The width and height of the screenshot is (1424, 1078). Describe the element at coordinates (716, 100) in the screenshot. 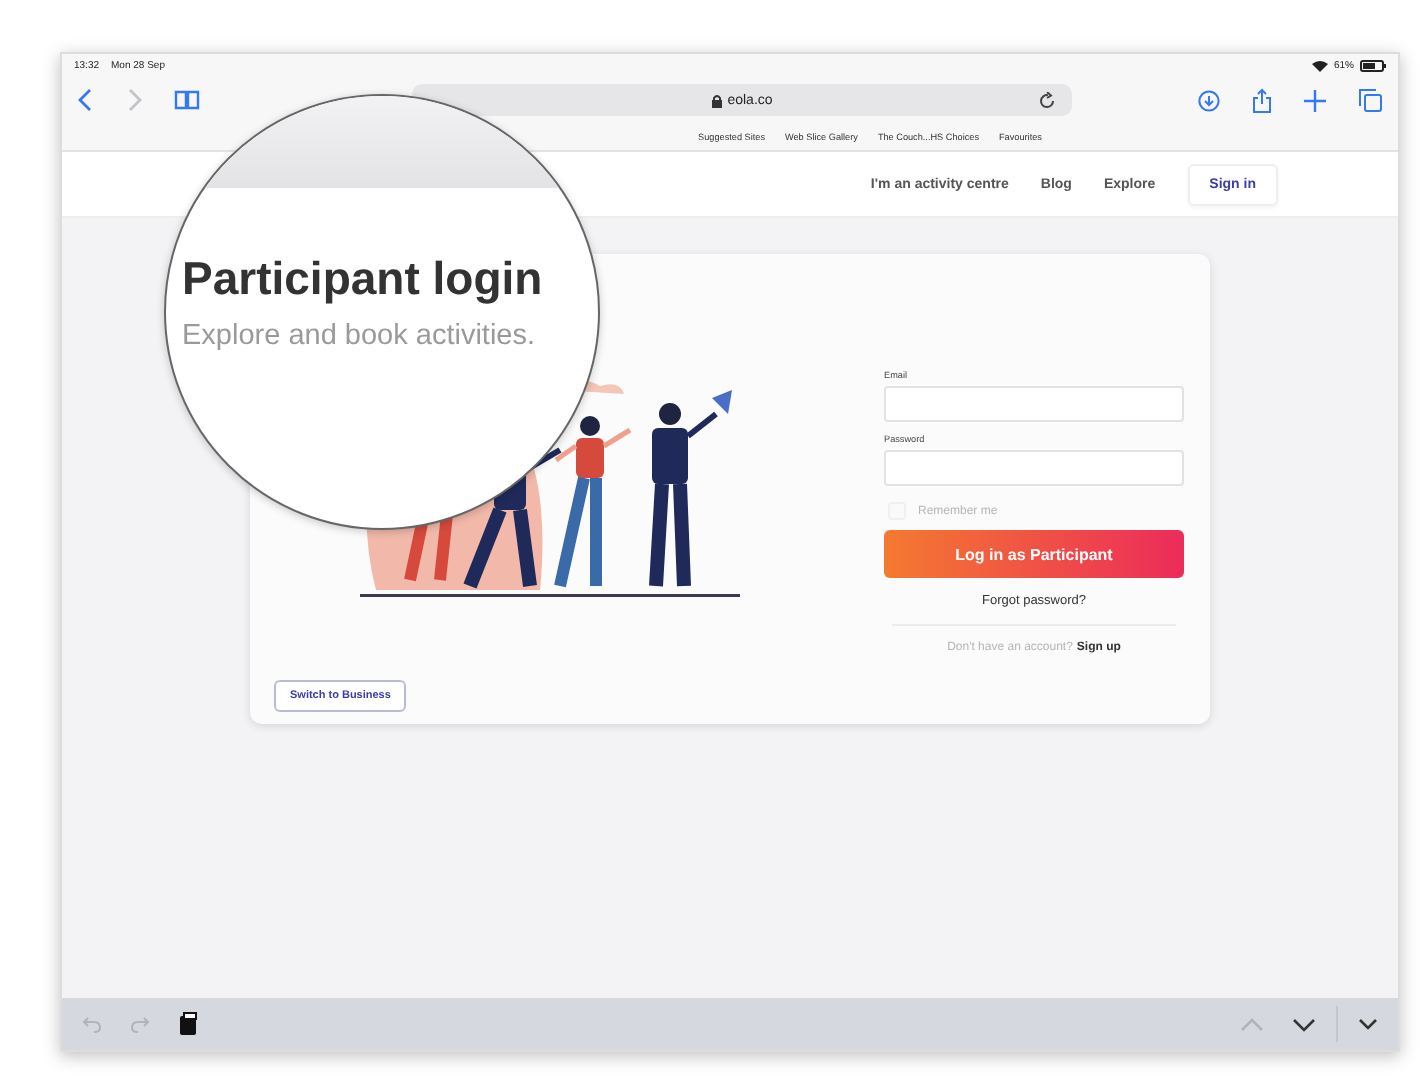

I see `lock-icon` at that location.